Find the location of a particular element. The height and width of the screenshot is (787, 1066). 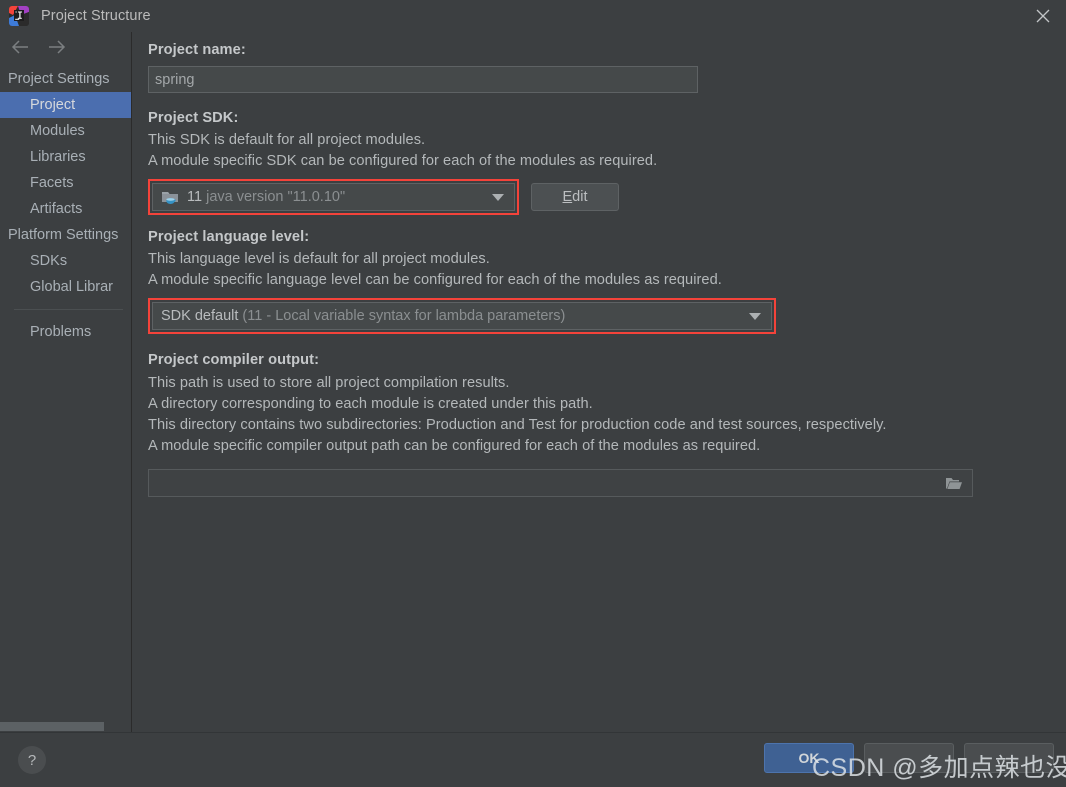

arrow-right-icon is located at coordinates (57, 47).